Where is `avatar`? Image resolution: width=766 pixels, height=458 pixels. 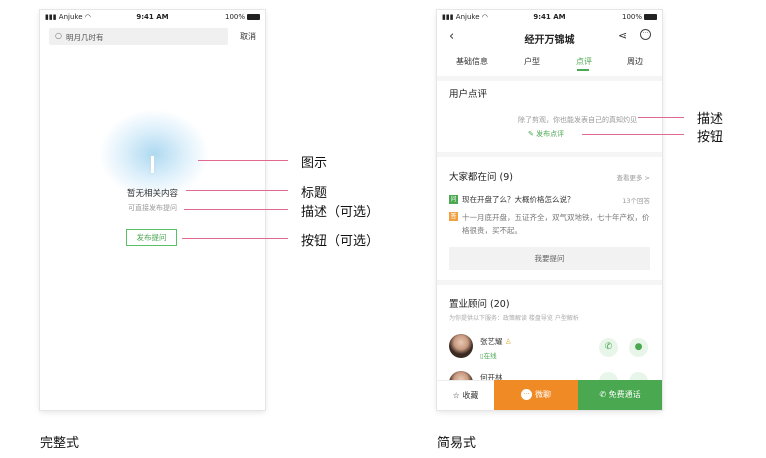
avatar is located at coordinates (461, 346).